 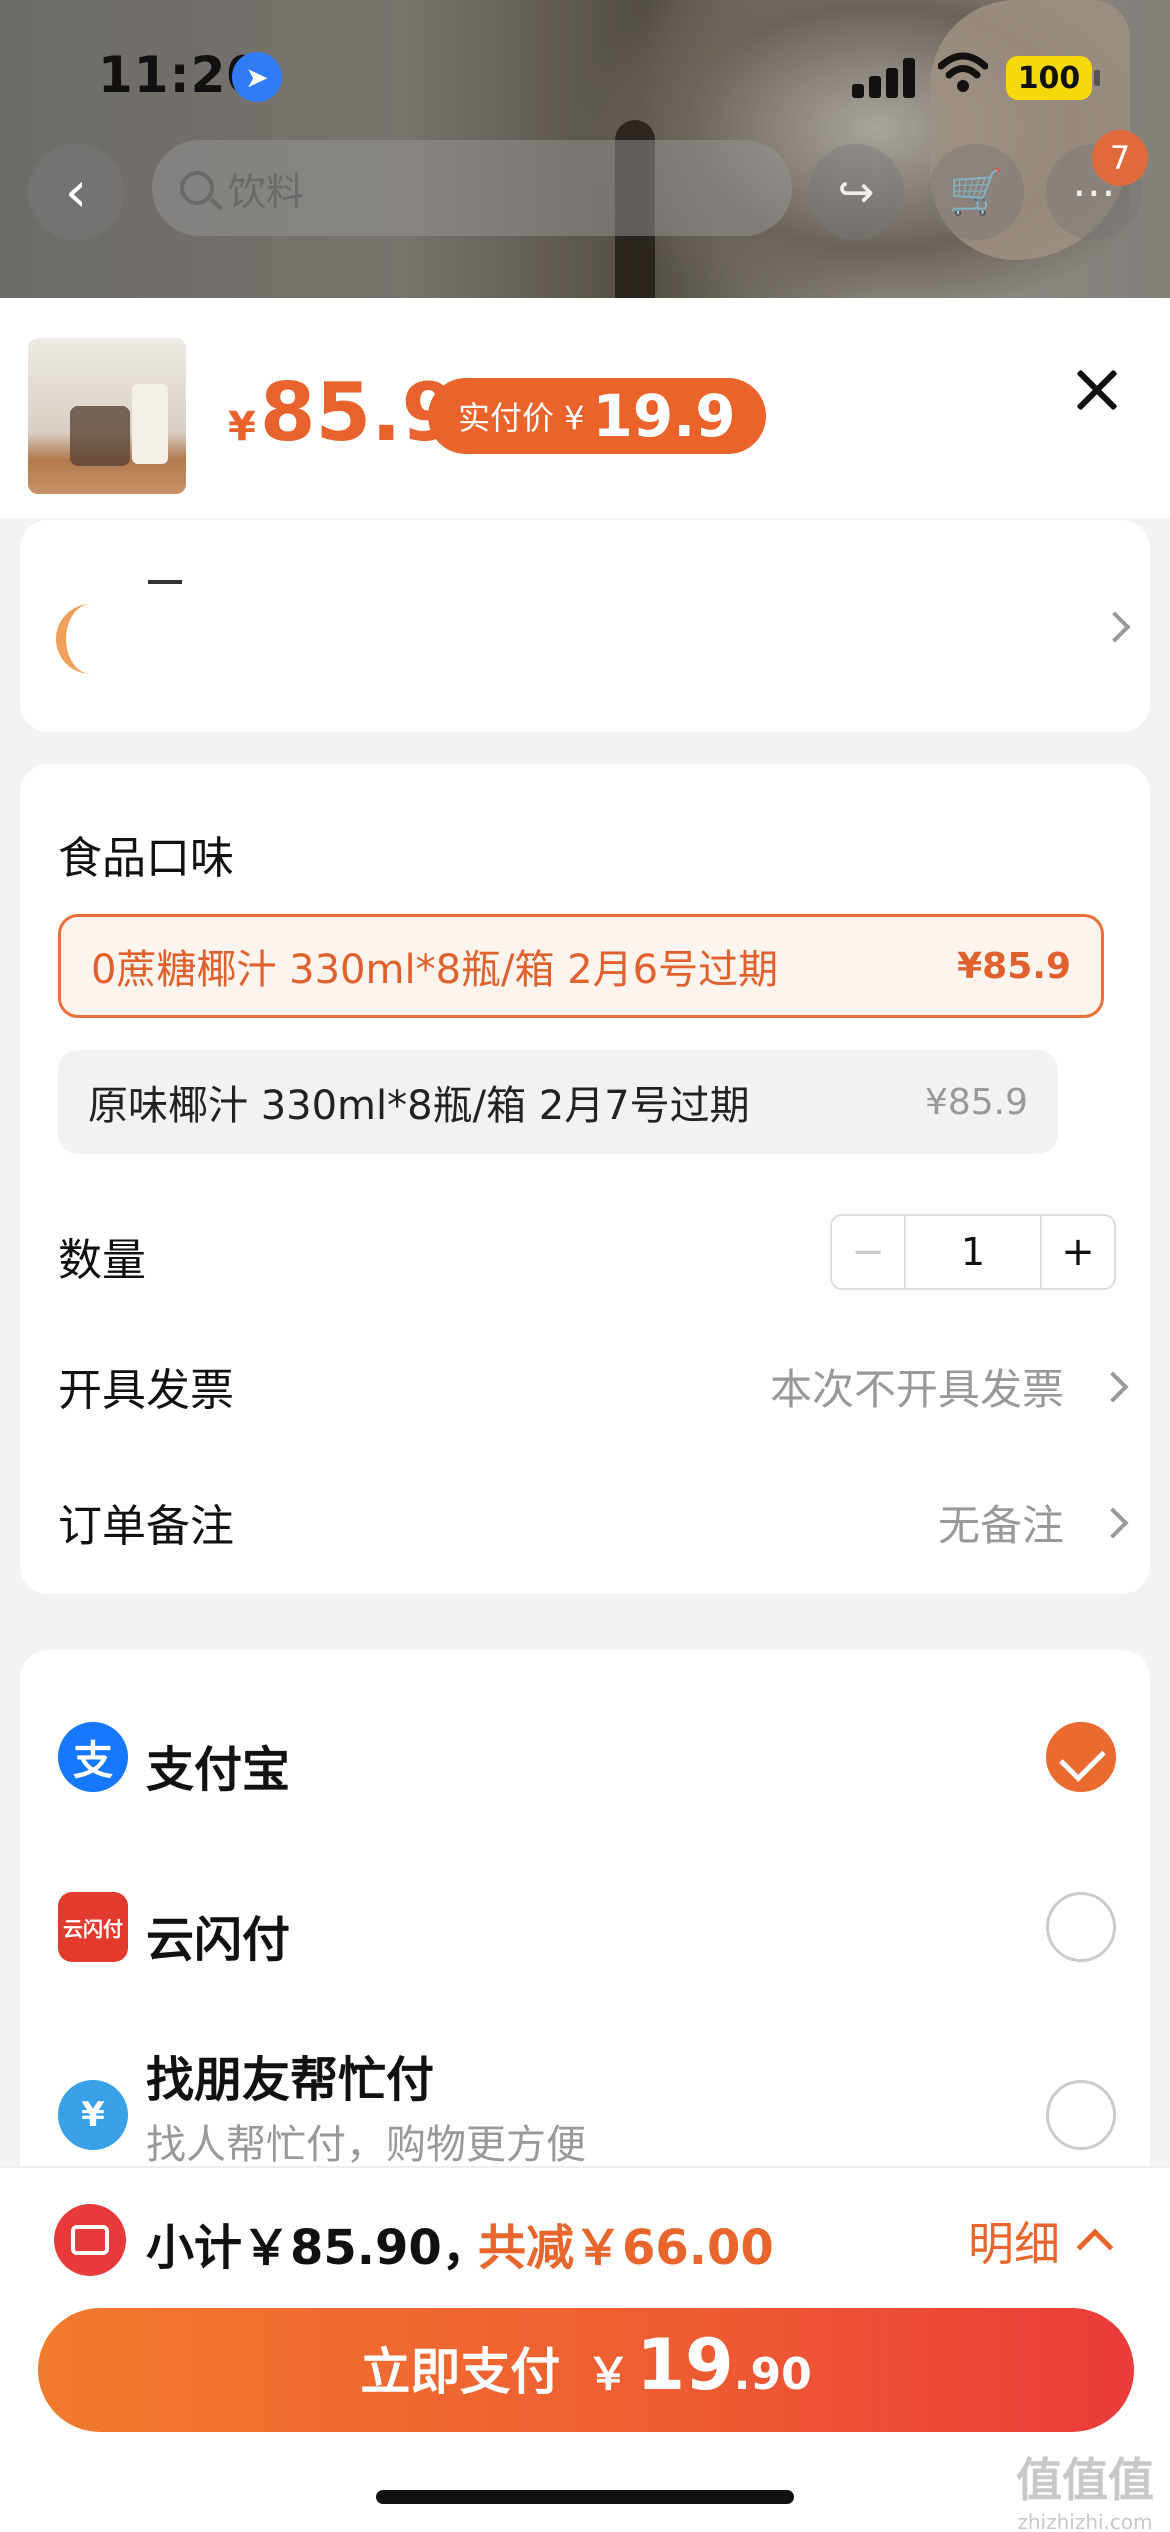 I want to click on quantity-label: 数量, so click(x=102, y=1260).